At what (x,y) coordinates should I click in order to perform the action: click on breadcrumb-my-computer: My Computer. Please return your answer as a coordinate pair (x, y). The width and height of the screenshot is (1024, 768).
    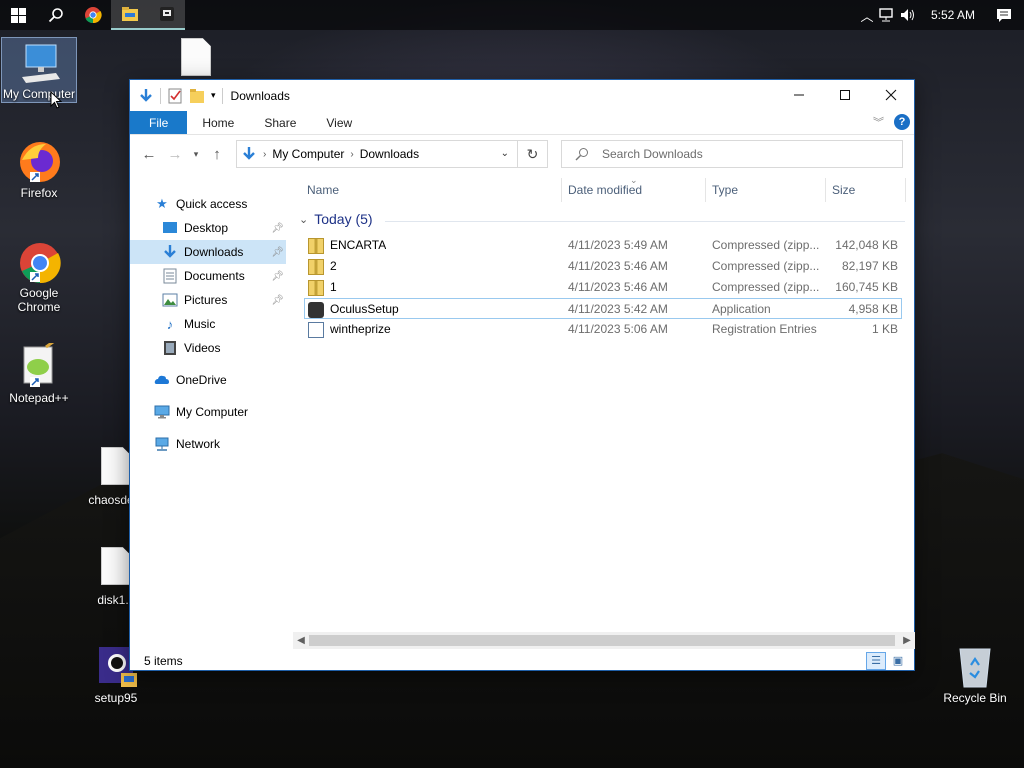
    Looking at the image, I should click on (308, 154).